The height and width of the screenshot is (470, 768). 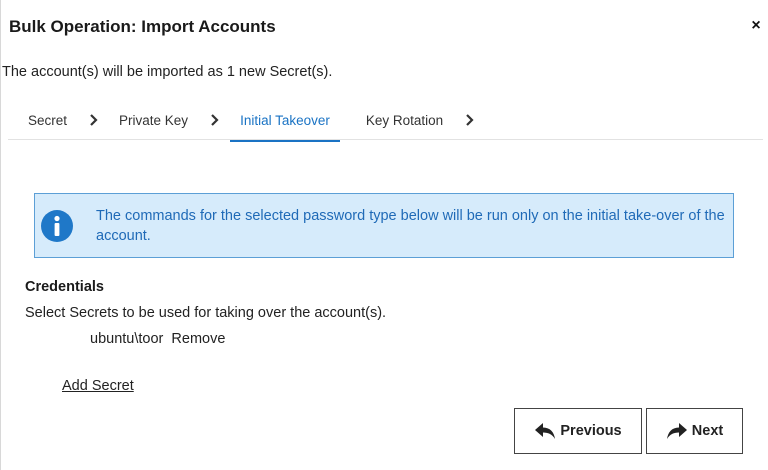 What do you see at coordinates (404, 120) in the screenshot?
I see `step-key-rotation: Key Rotation` at bounding box center [404, 120].